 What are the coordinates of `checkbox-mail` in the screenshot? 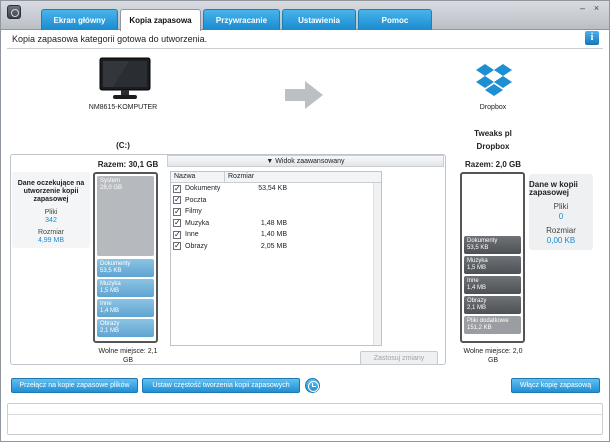 It's located at (177, 200).